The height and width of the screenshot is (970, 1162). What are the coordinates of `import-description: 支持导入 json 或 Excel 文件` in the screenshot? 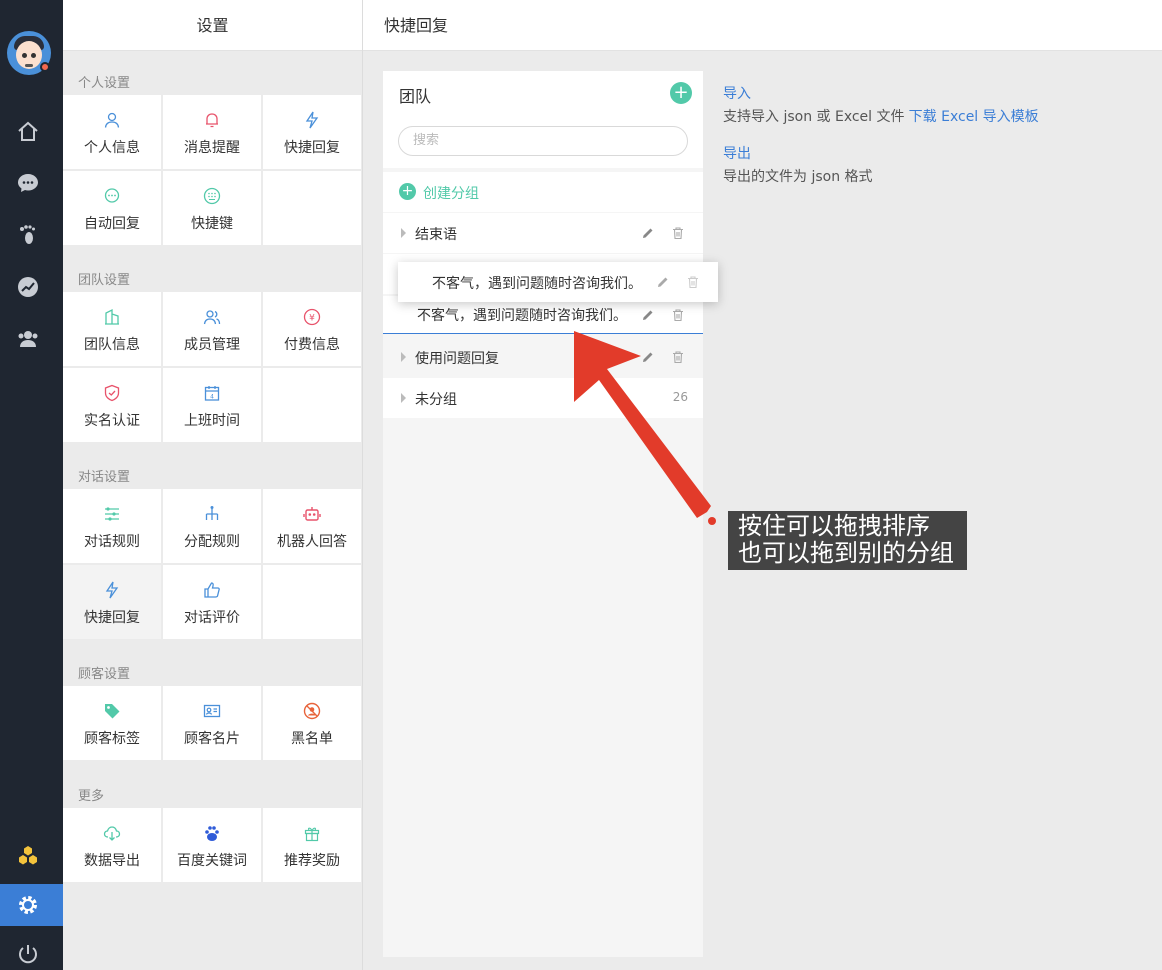 It's located at (814, 117).